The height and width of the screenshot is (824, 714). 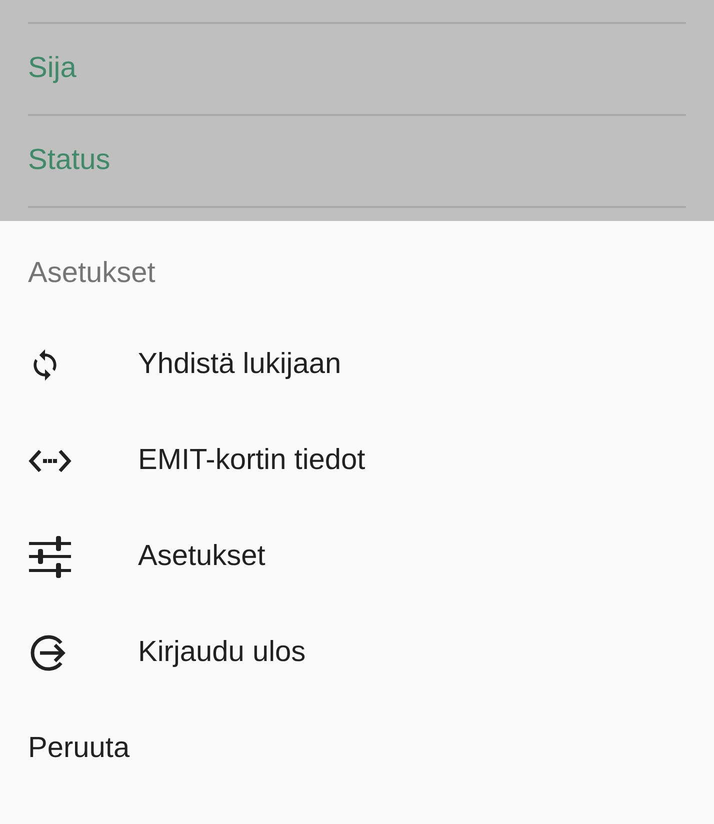 I want to click on code-icon, so click(x=50, y=461).